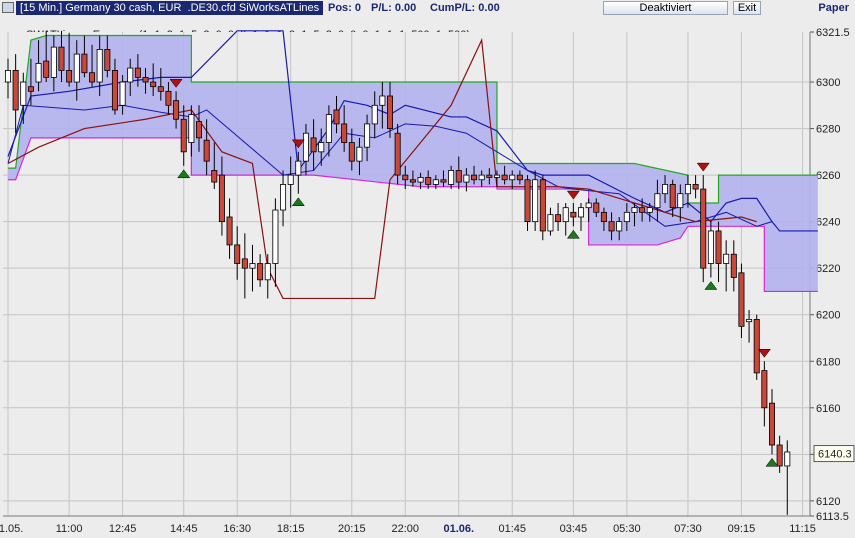  What do you see at coordinates (512, 529) in the screenshot?
I see `x-tick-label: 01:45` at bounding box center [512, 529].